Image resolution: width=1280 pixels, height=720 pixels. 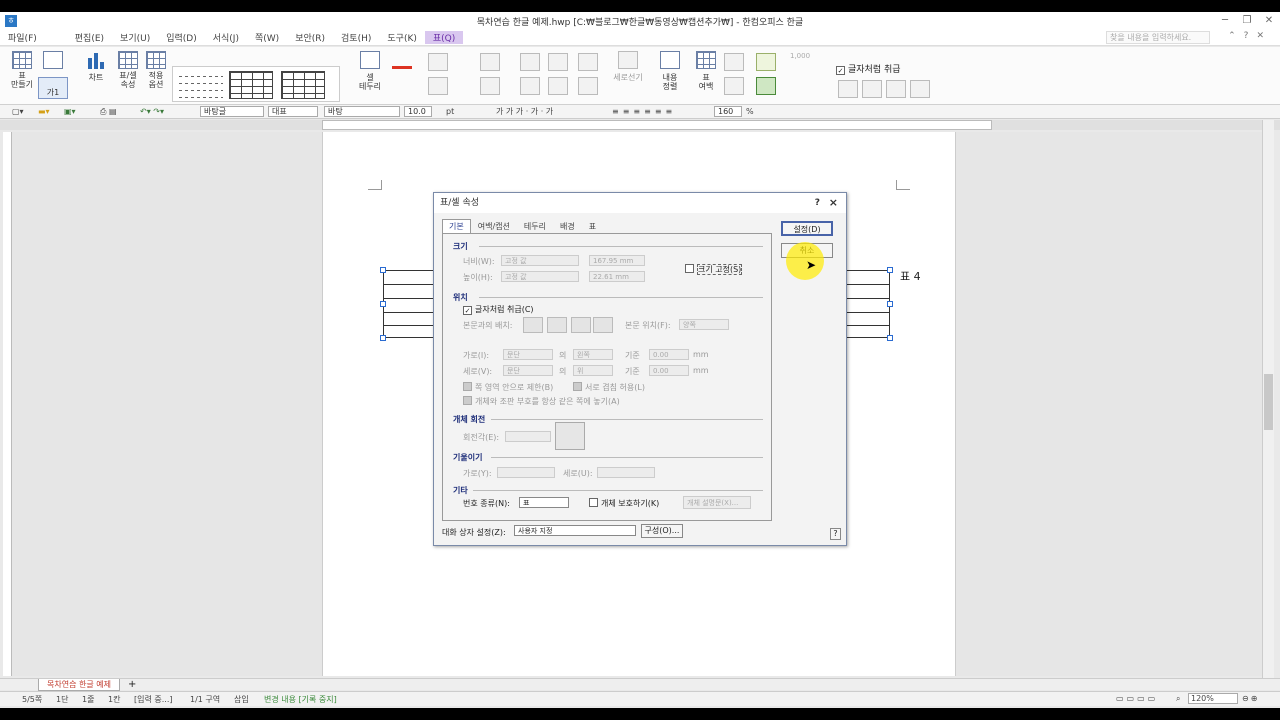 What do you see at coordinates (402, 61) in the screenshot?
I see `pen-color-button` at bounding box center [402, 61].